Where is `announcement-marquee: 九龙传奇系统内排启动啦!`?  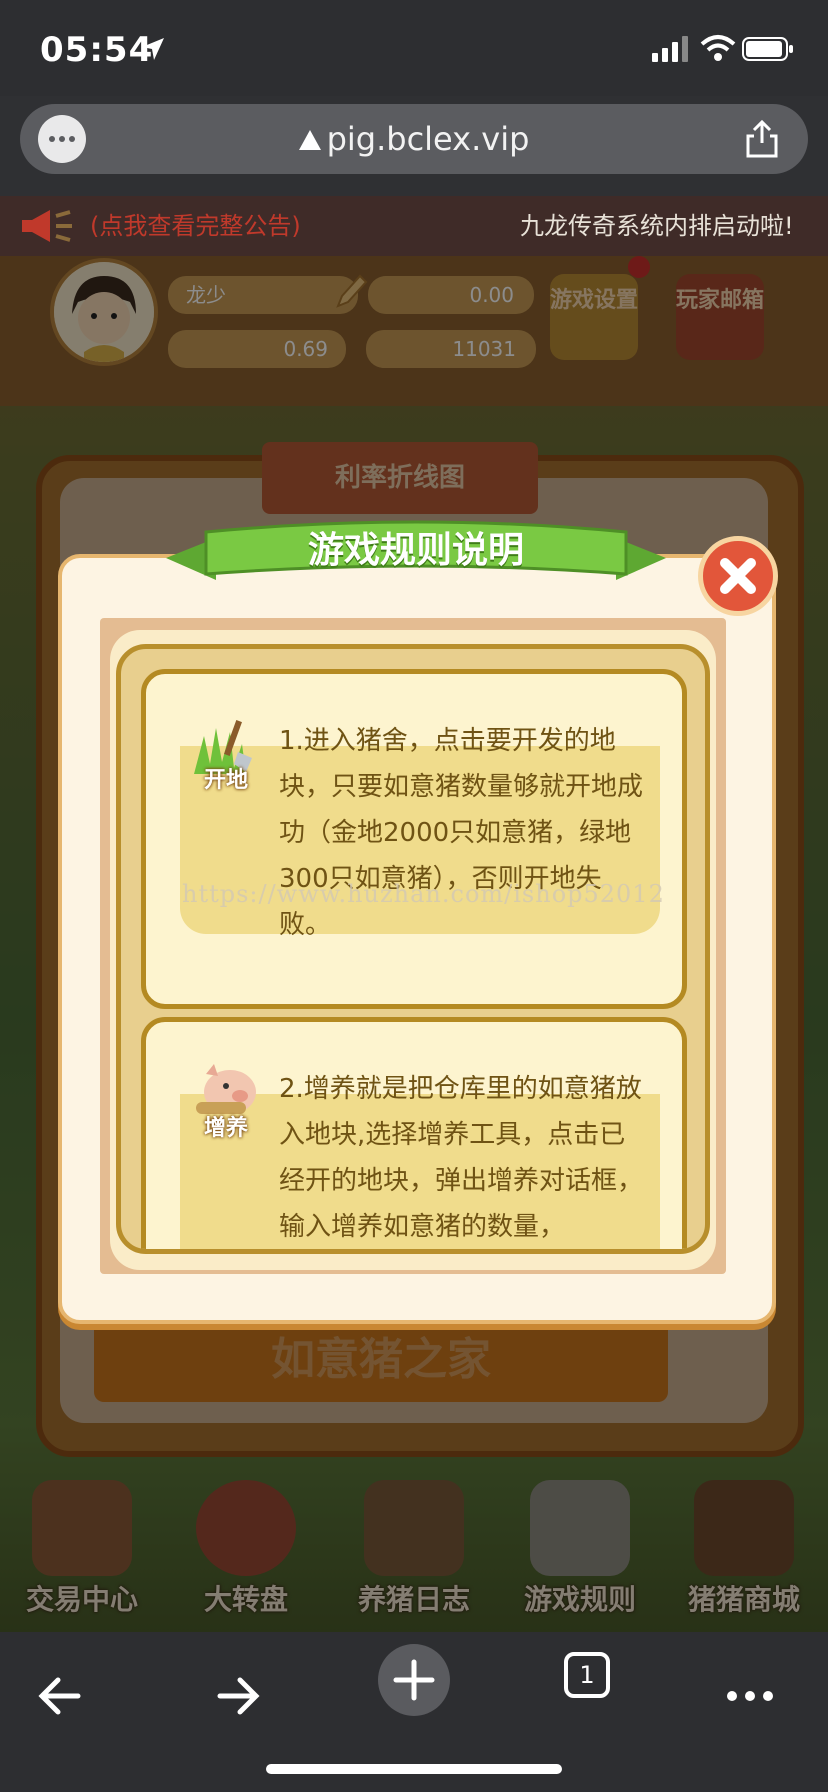
announcement-marquee: 九龙传奇系统内排启动啦! is located at coordinates (657, 226).